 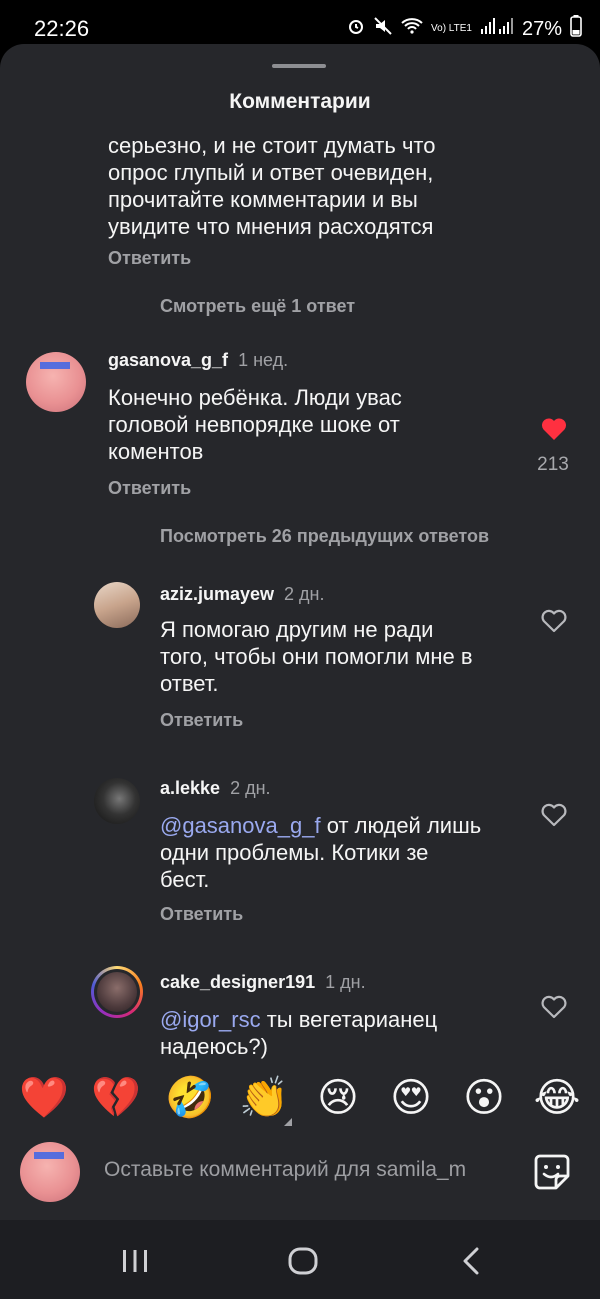 What do you see at coordinates (553, 464) in the screenshot?
I see `like-count: 213` at bounding box center [553, 464].